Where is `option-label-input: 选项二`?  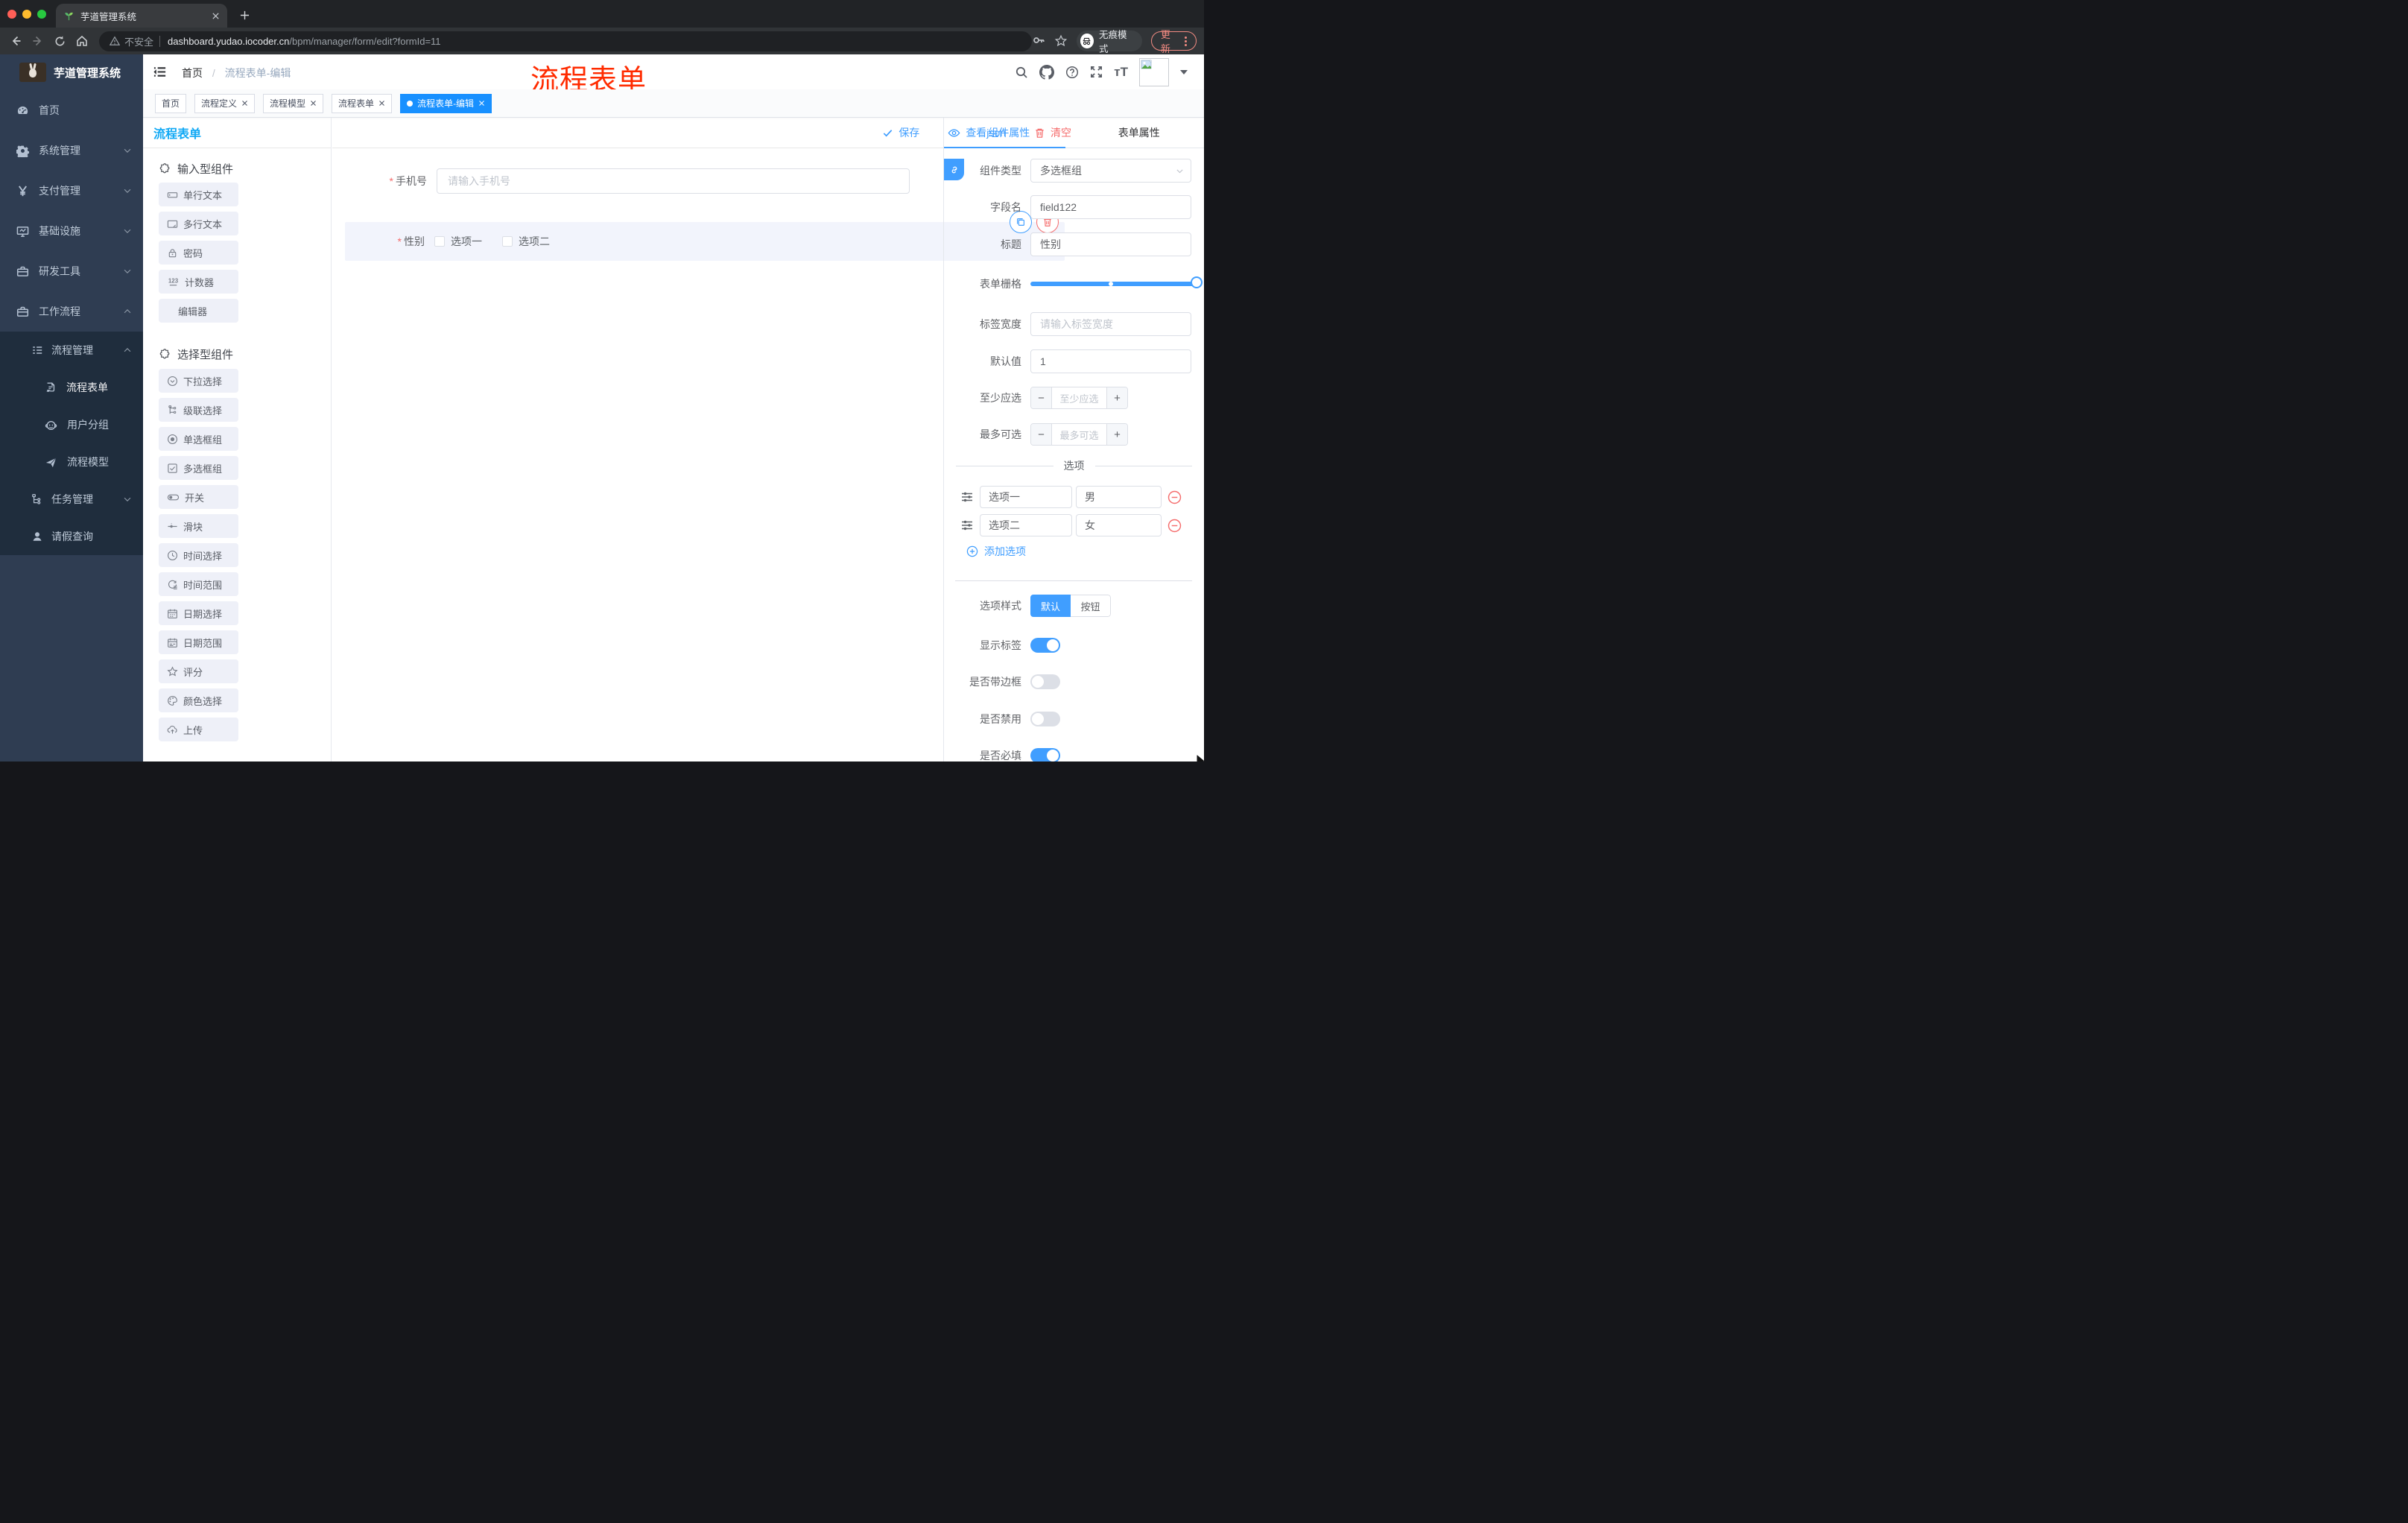
option-label-input: 选项二 is located at coordinates (1026, 525).